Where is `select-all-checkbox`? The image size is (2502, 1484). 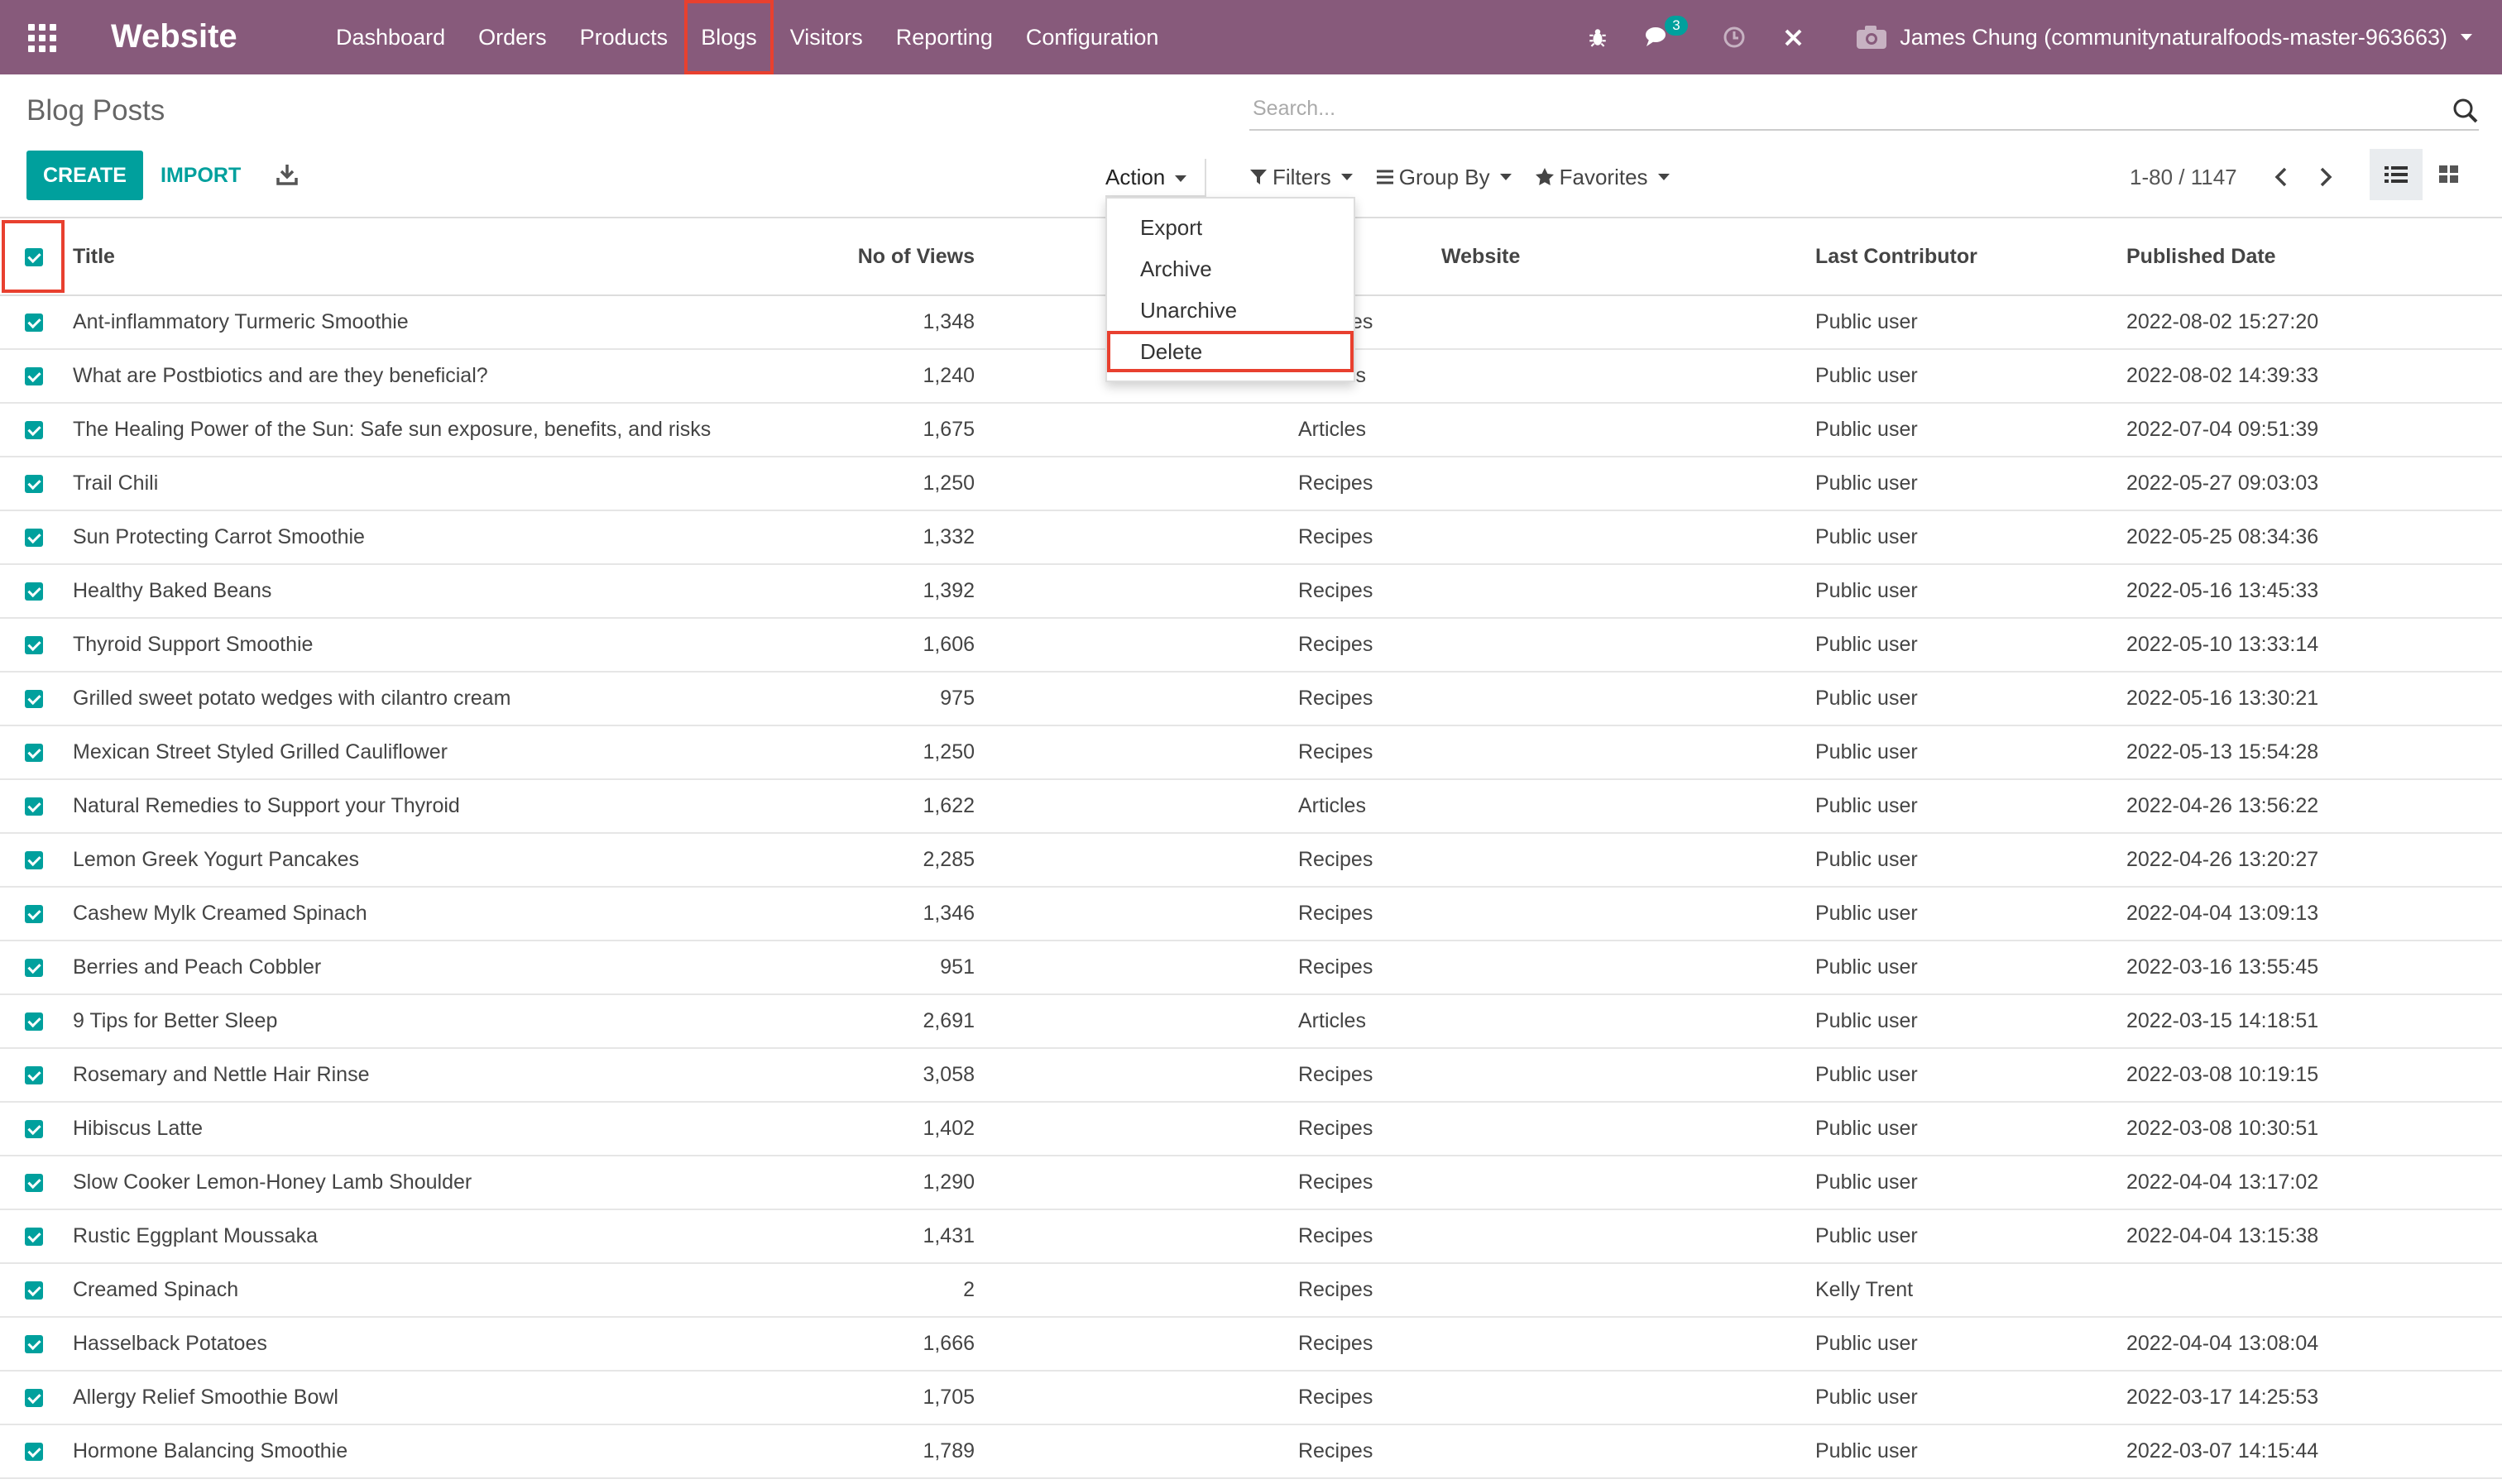 select-all-checkbox is located at coordinates (34, 256).